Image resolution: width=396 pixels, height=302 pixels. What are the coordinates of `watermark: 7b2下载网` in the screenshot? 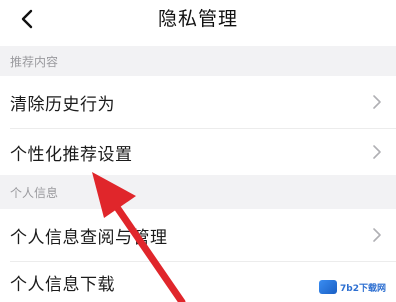 It's located at (352, 287).